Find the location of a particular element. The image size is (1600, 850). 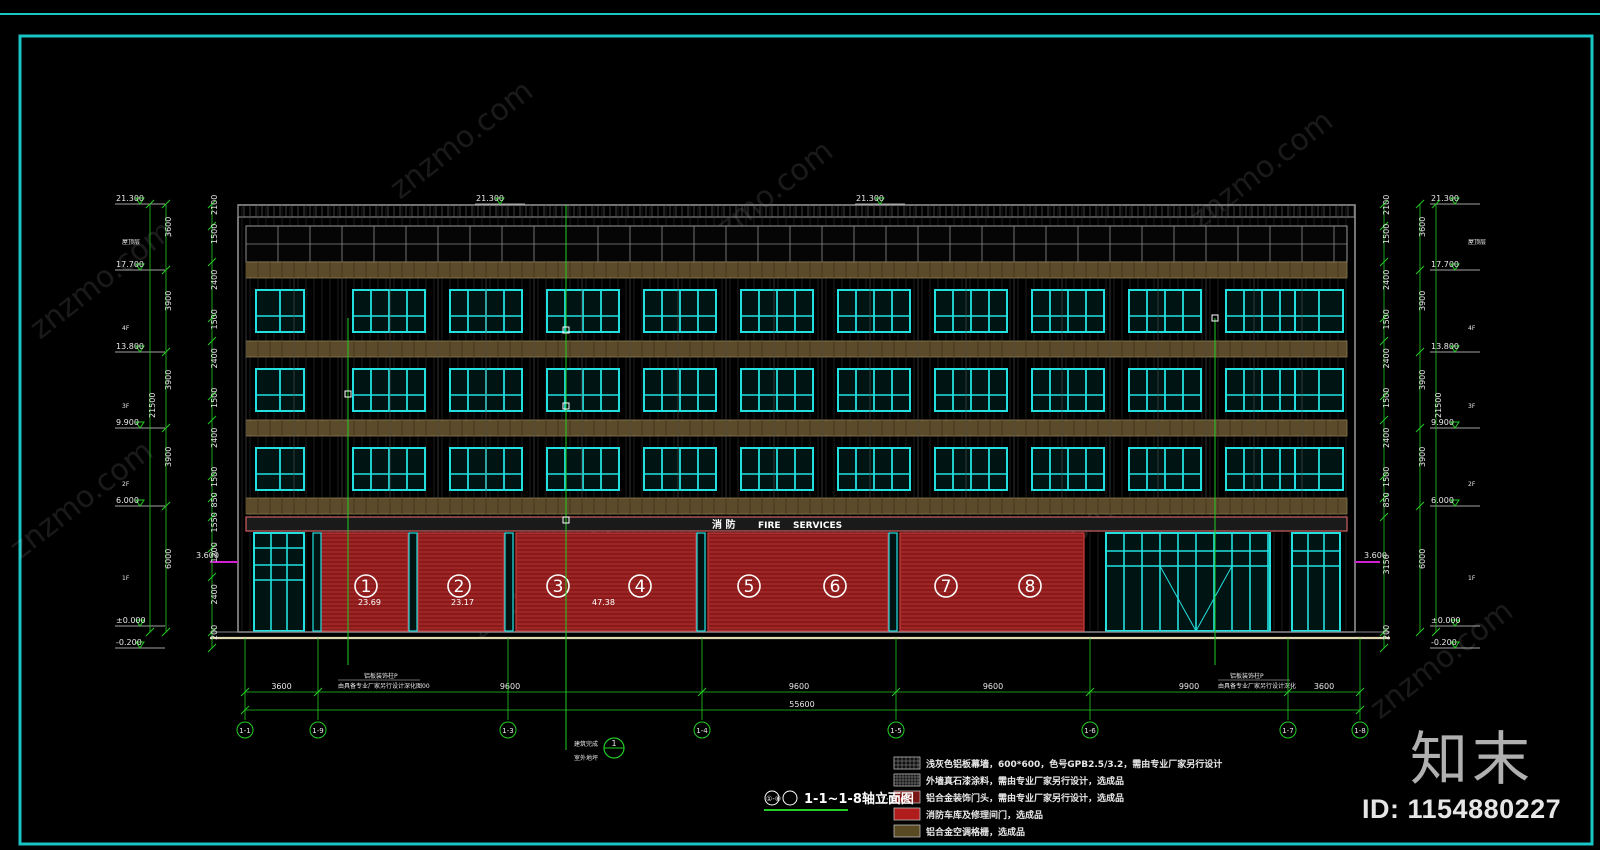

left-total-dim: 21500 is located at coordinates (152, 405).